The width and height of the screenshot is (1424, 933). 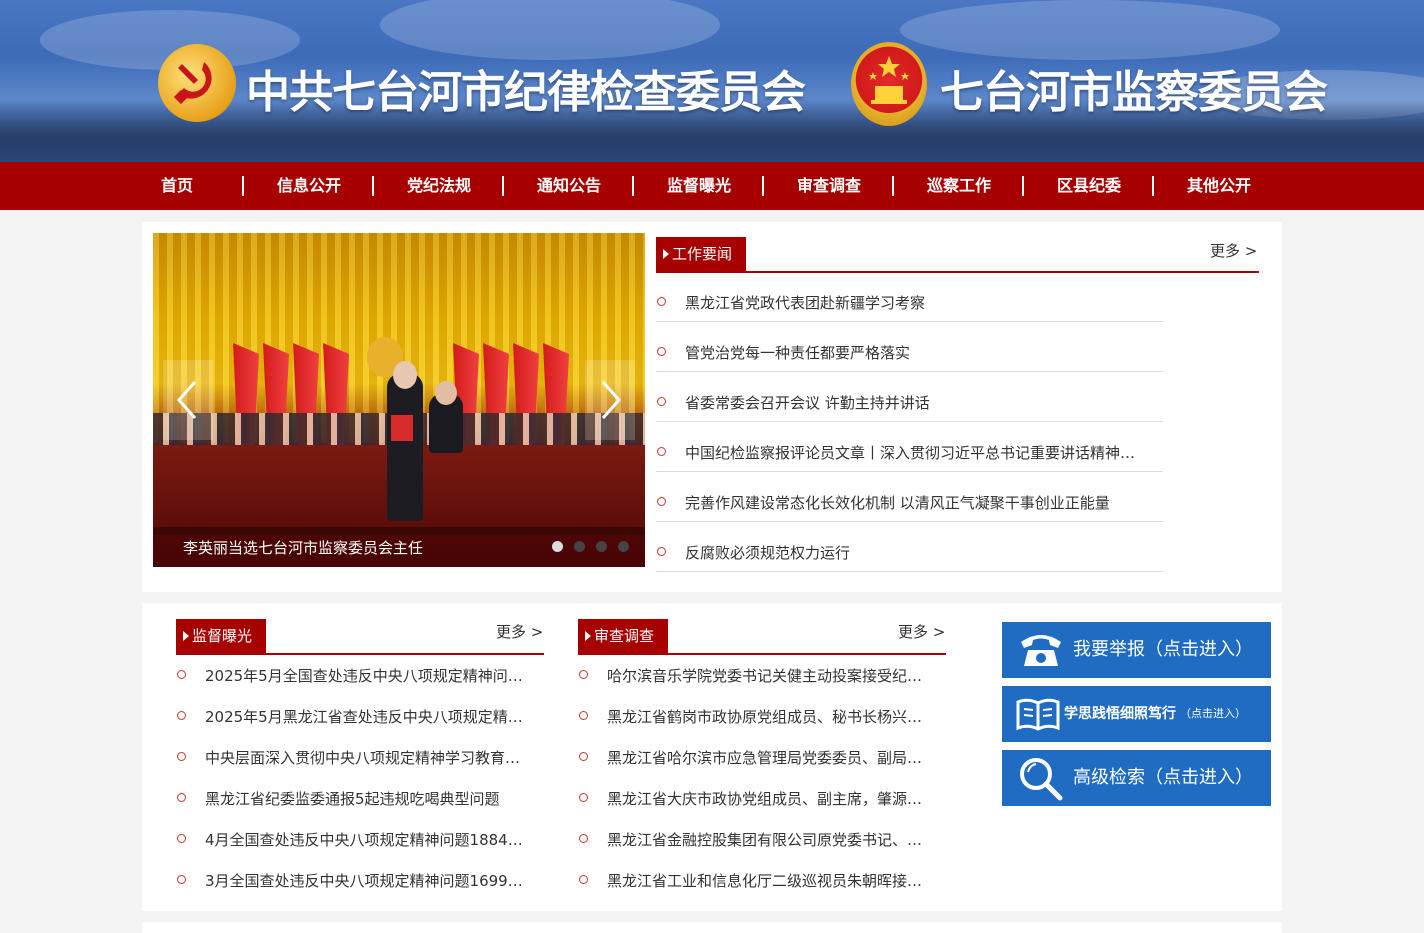 What do you see at coordinates (712, 927) in the screenshot?
I see `next-panel` at bounding box center [712, 927].